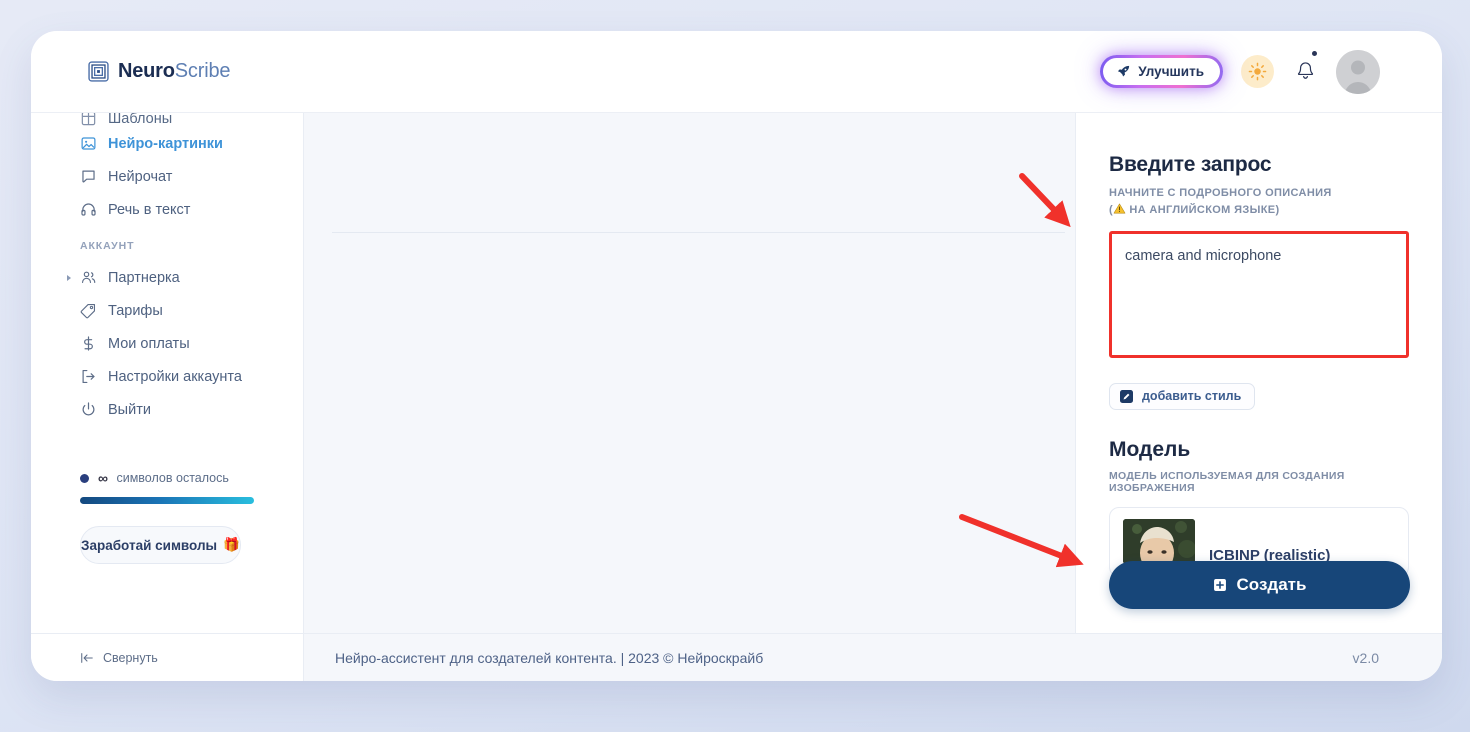  I want to click on sidebar-item-label: Шаблоны, so click(140, 120).